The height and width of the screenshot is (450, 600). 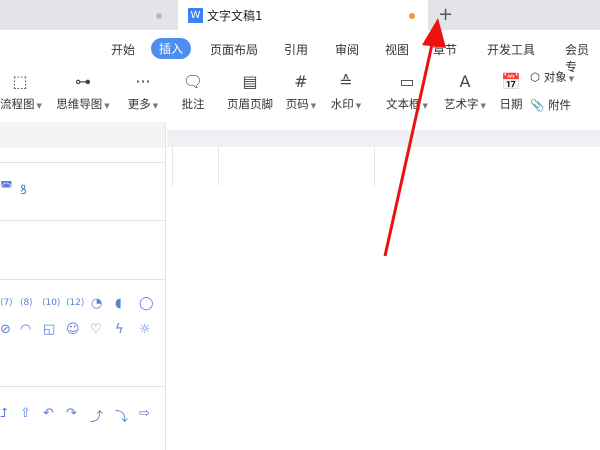 I want to click on arrow-head, so click(x=434, y=33).